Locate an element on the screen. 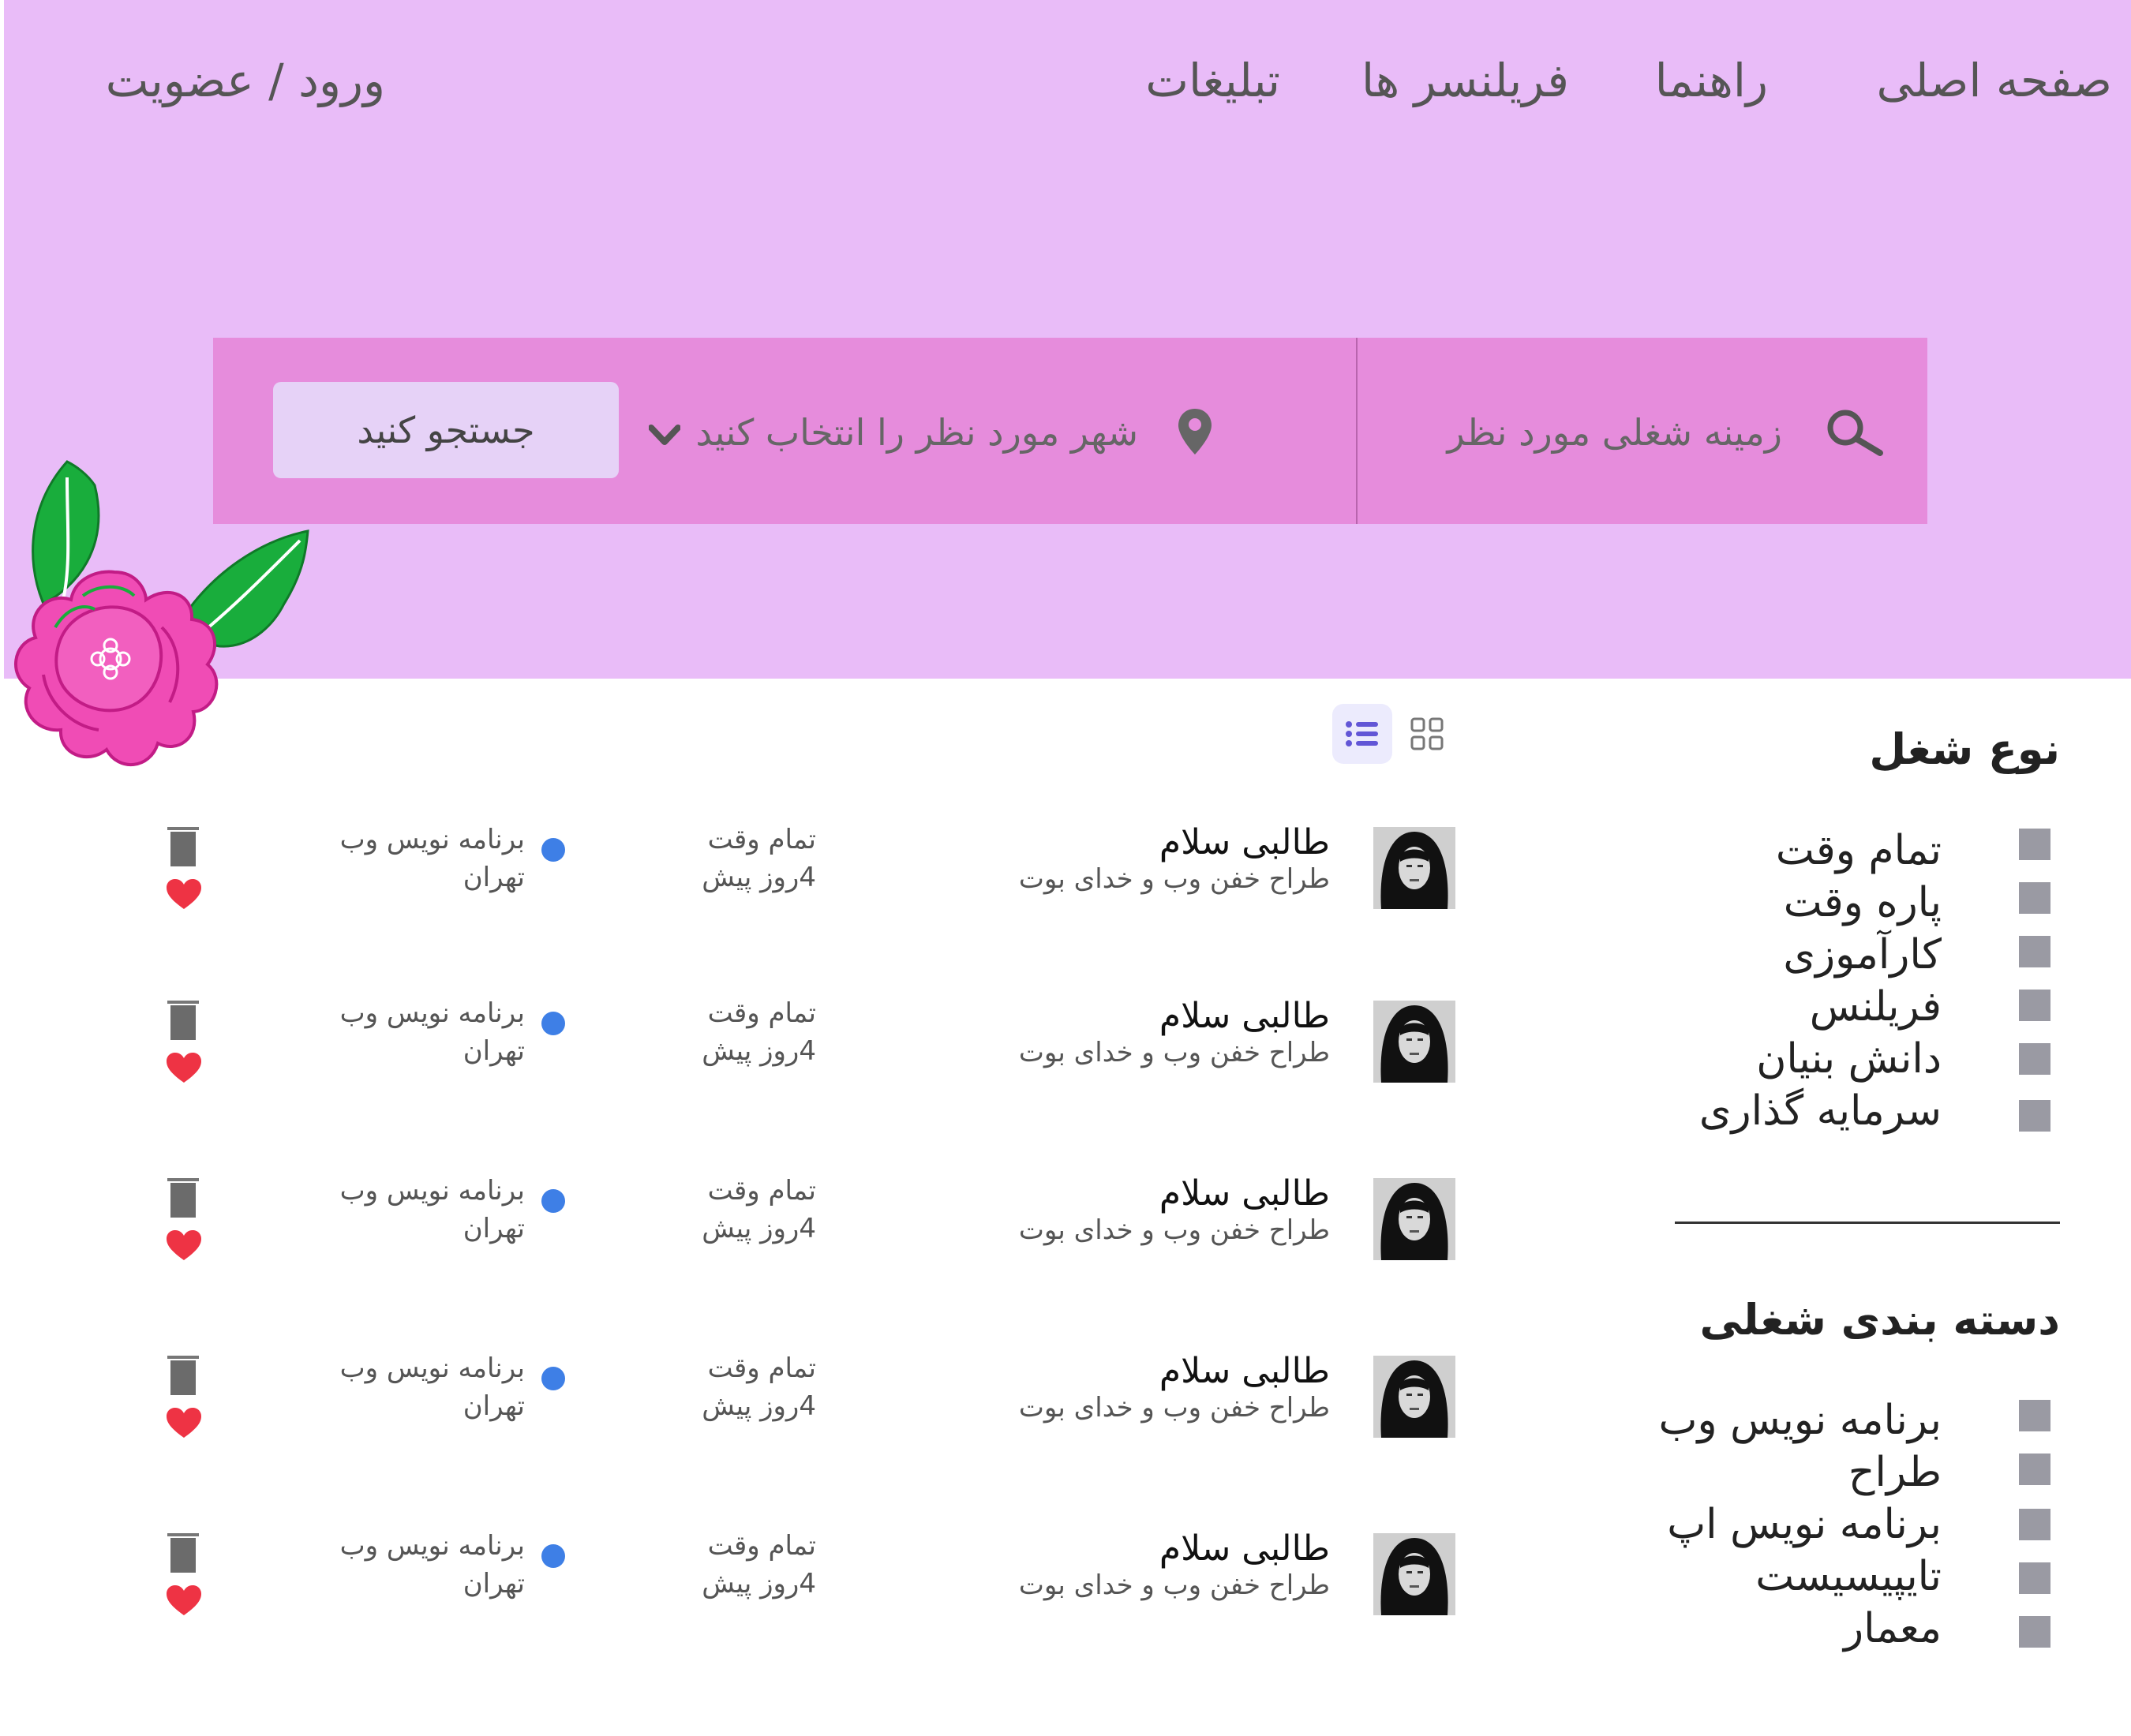 The image size is (2131, 1736). list-view-icon is located at coordinates (1362, 733).